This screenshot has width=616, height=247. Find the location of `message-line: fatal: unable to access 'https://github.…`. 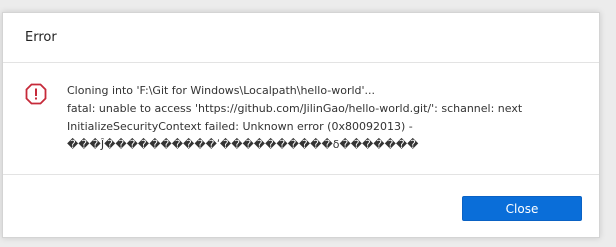

message-line: fatal: unable to access 'https://github.… is located at coordinates (295, 108).